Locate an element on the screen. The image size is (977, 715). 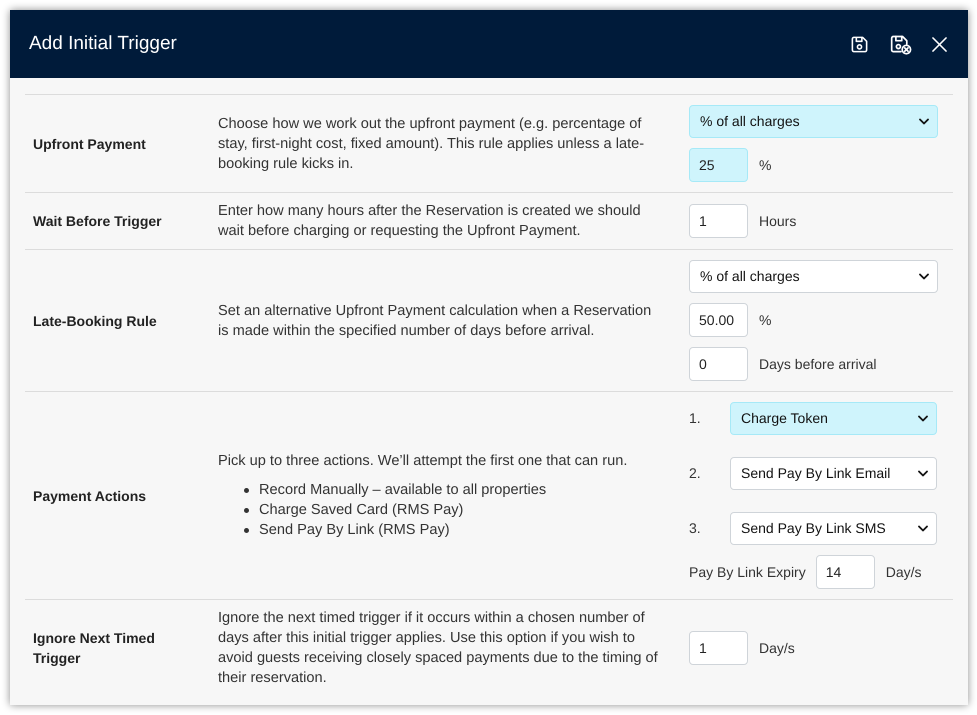
dropdown: Send Pay By Link Email is located at coordinates (833, 473).